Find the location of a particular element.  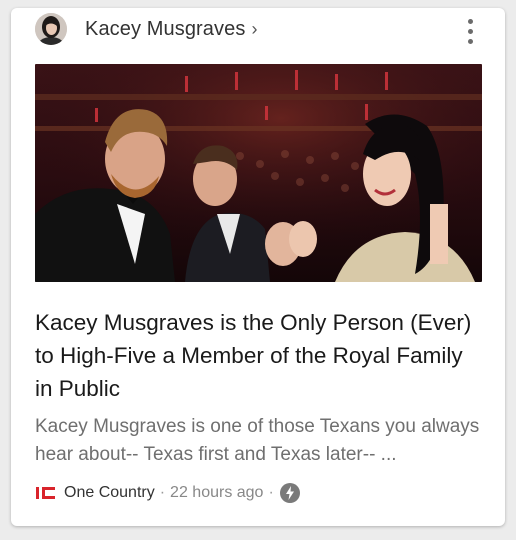

card-header: Kacey Musgraves › is located at coordinates (258, 34).